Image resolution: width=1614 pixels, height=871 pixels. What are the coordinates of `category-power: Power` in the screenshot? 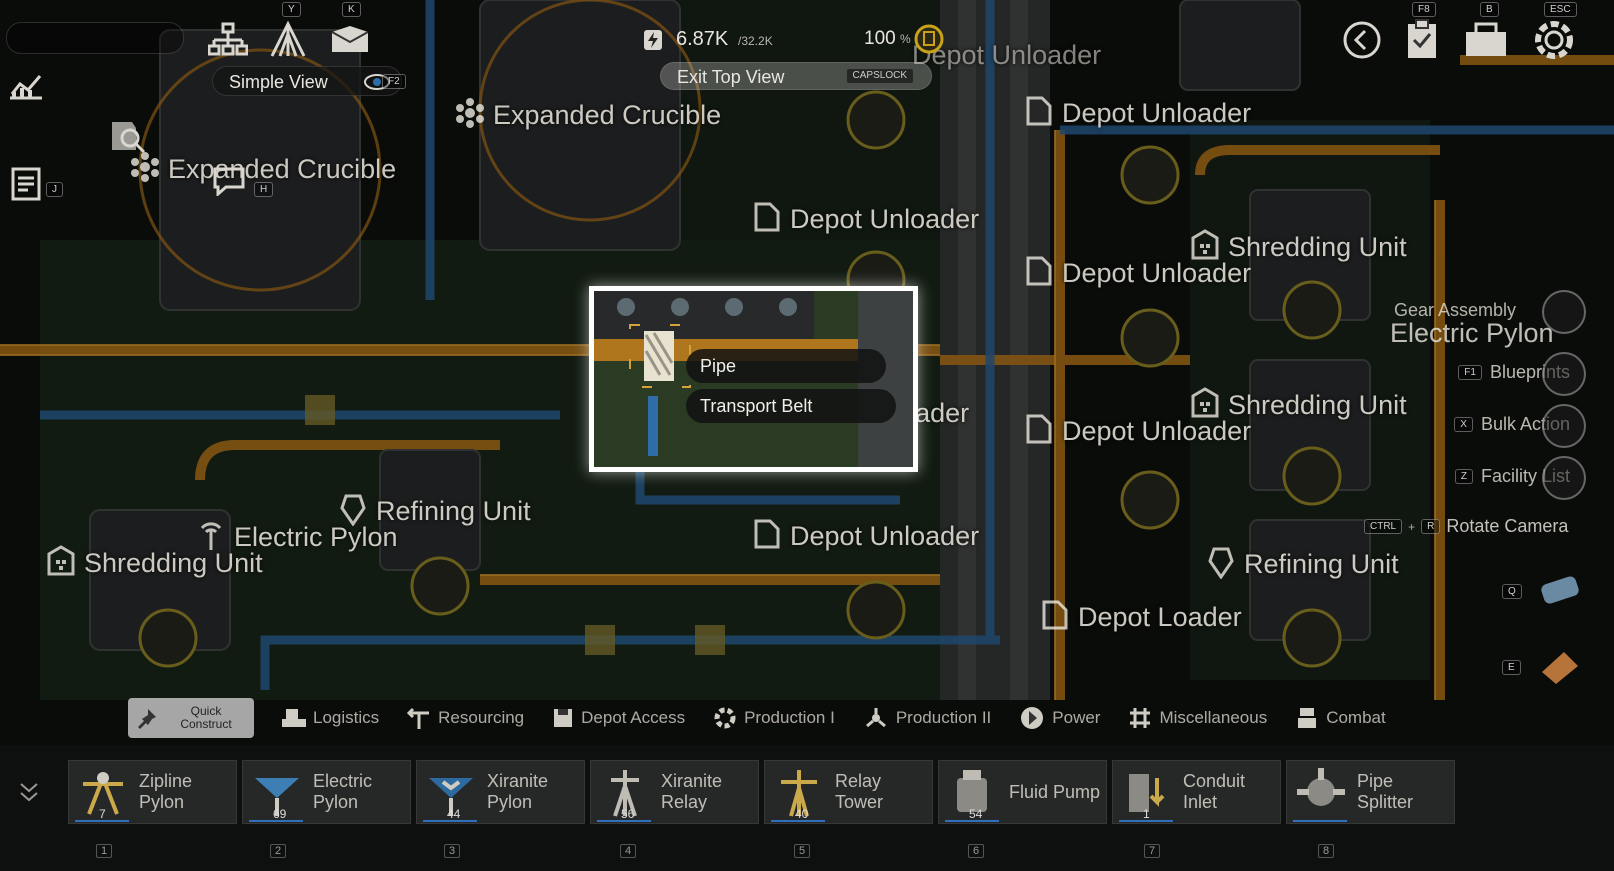 It's located at (1059, 718).